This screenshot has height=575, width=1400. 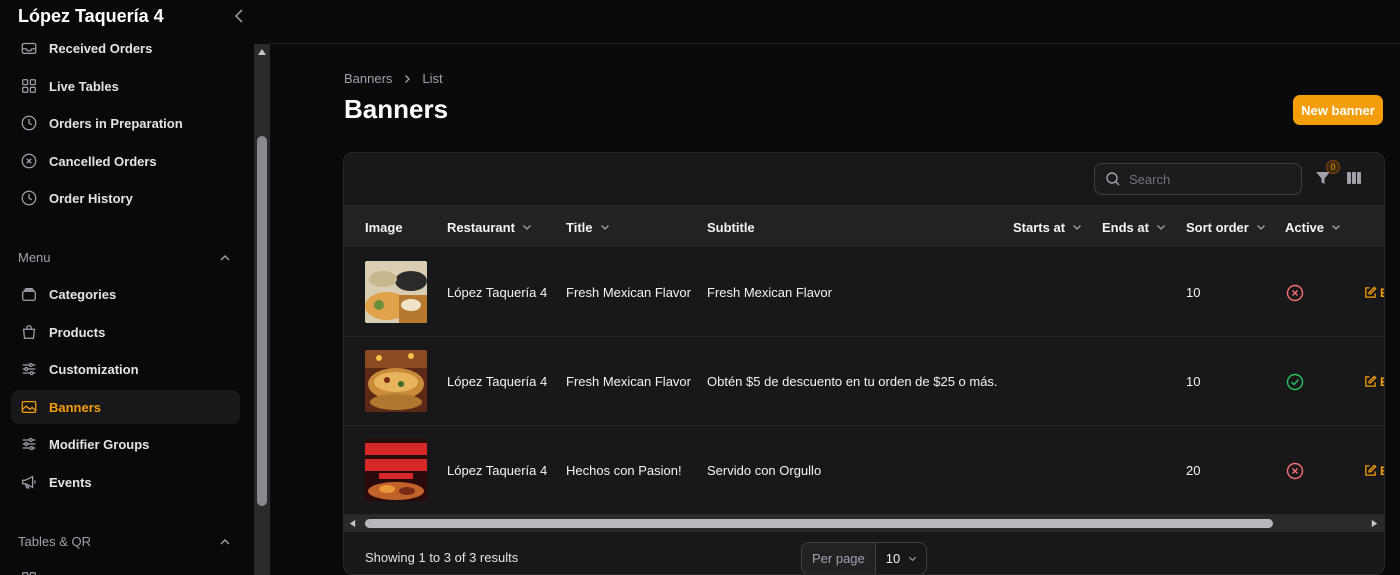 What do you see at coordinates (125, 407) in the screenshot?
I see `sidebar-item-banners: Banners` at bounding box center [125, 407].